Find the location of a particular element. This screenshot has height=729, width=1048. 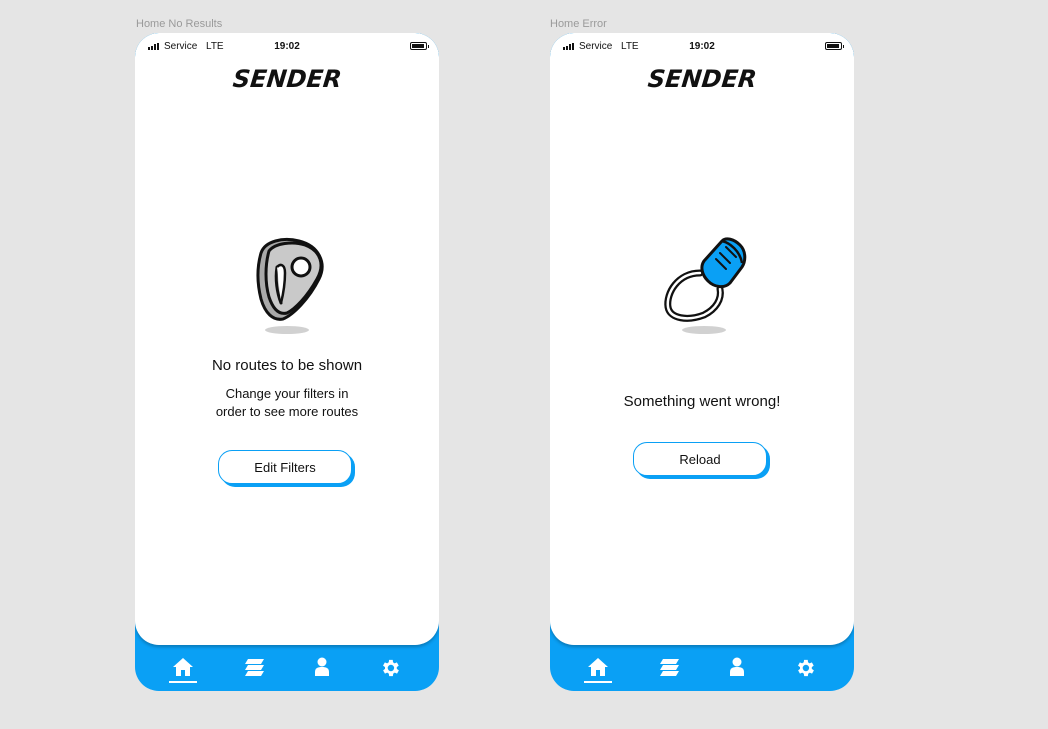

edit-filters-button: Edit Filters is located at coordinates (285, 467).